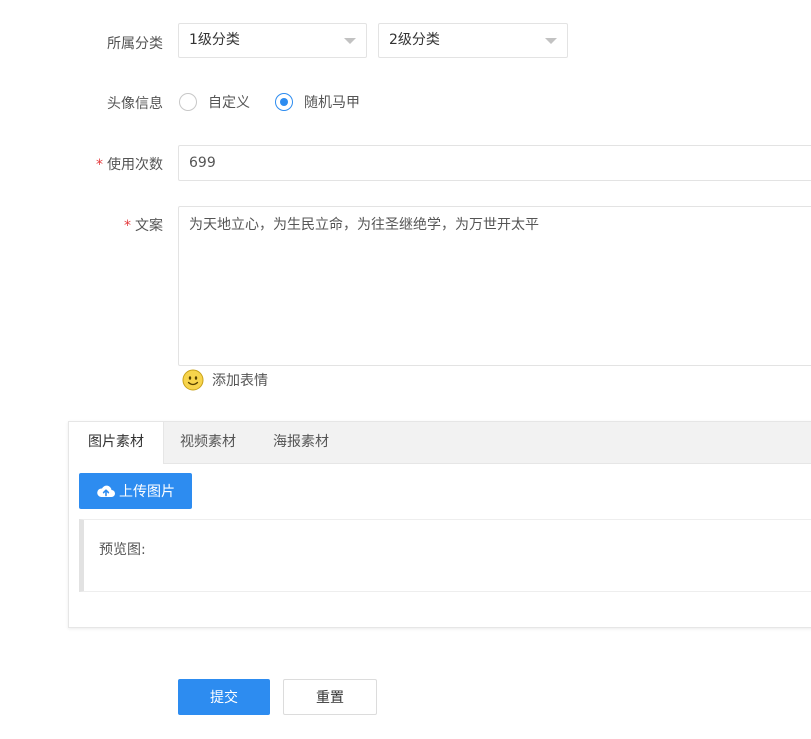 The image size is (811, 739). What do you see at coordinates (284, 102) in the screenshot?
I see `radio-checked-icon` at bounding box center [284, 102].